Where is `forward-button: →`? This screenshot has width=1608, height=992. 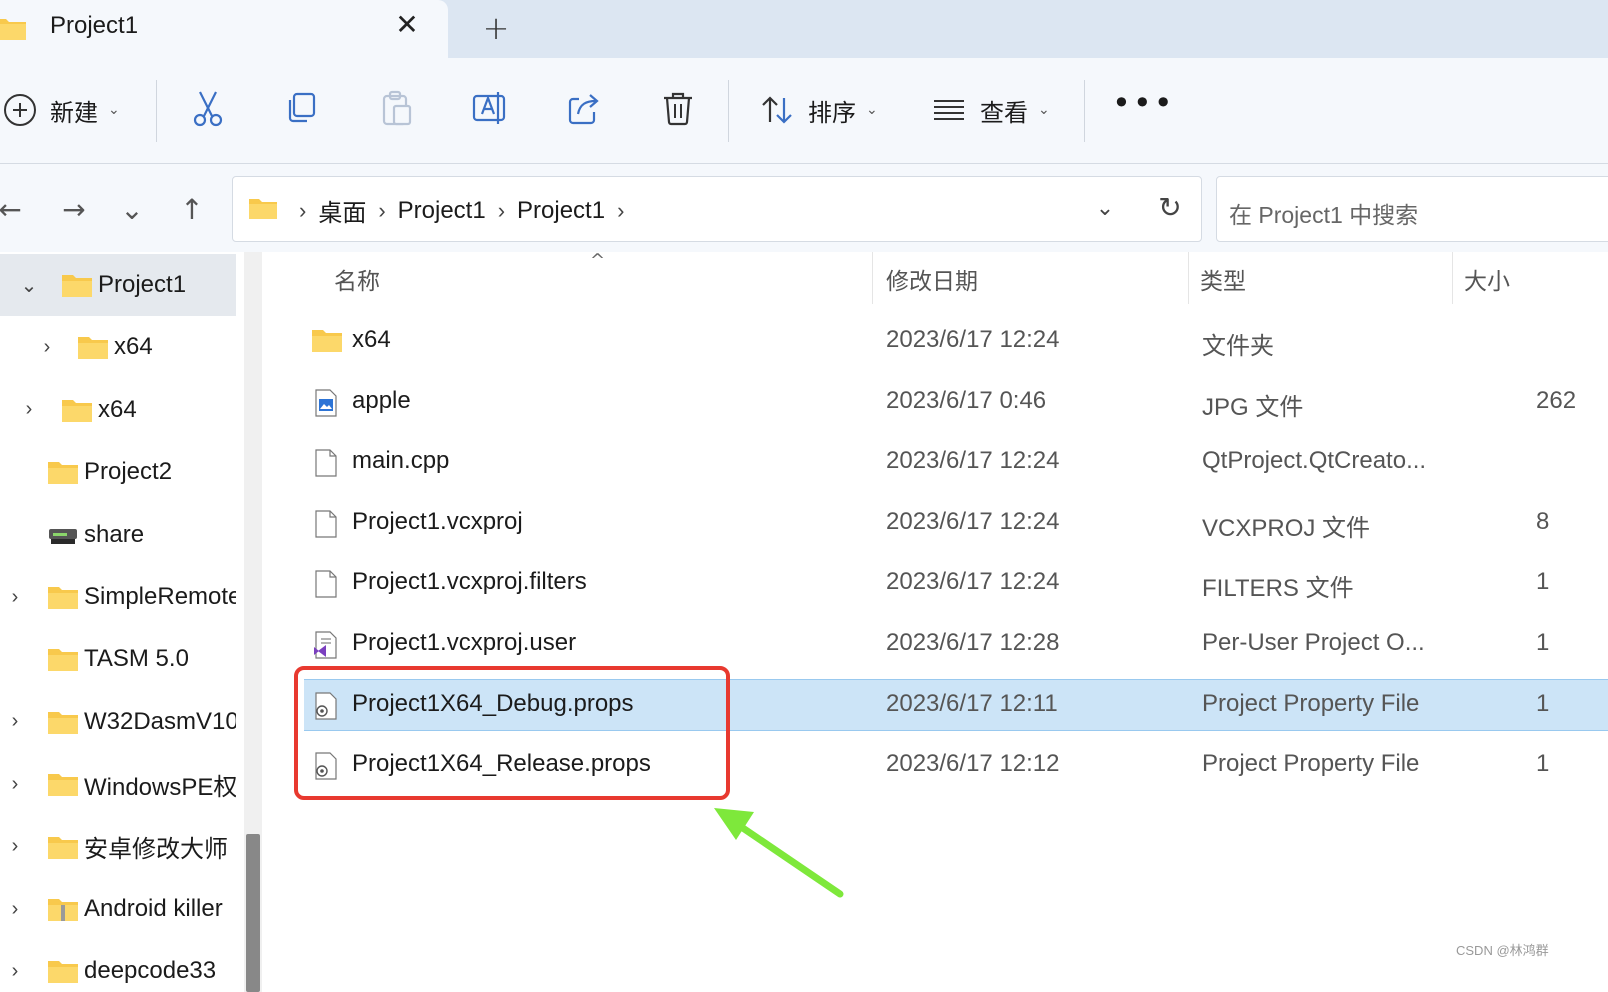
forward-button: → is located at coordinates (74, 210).